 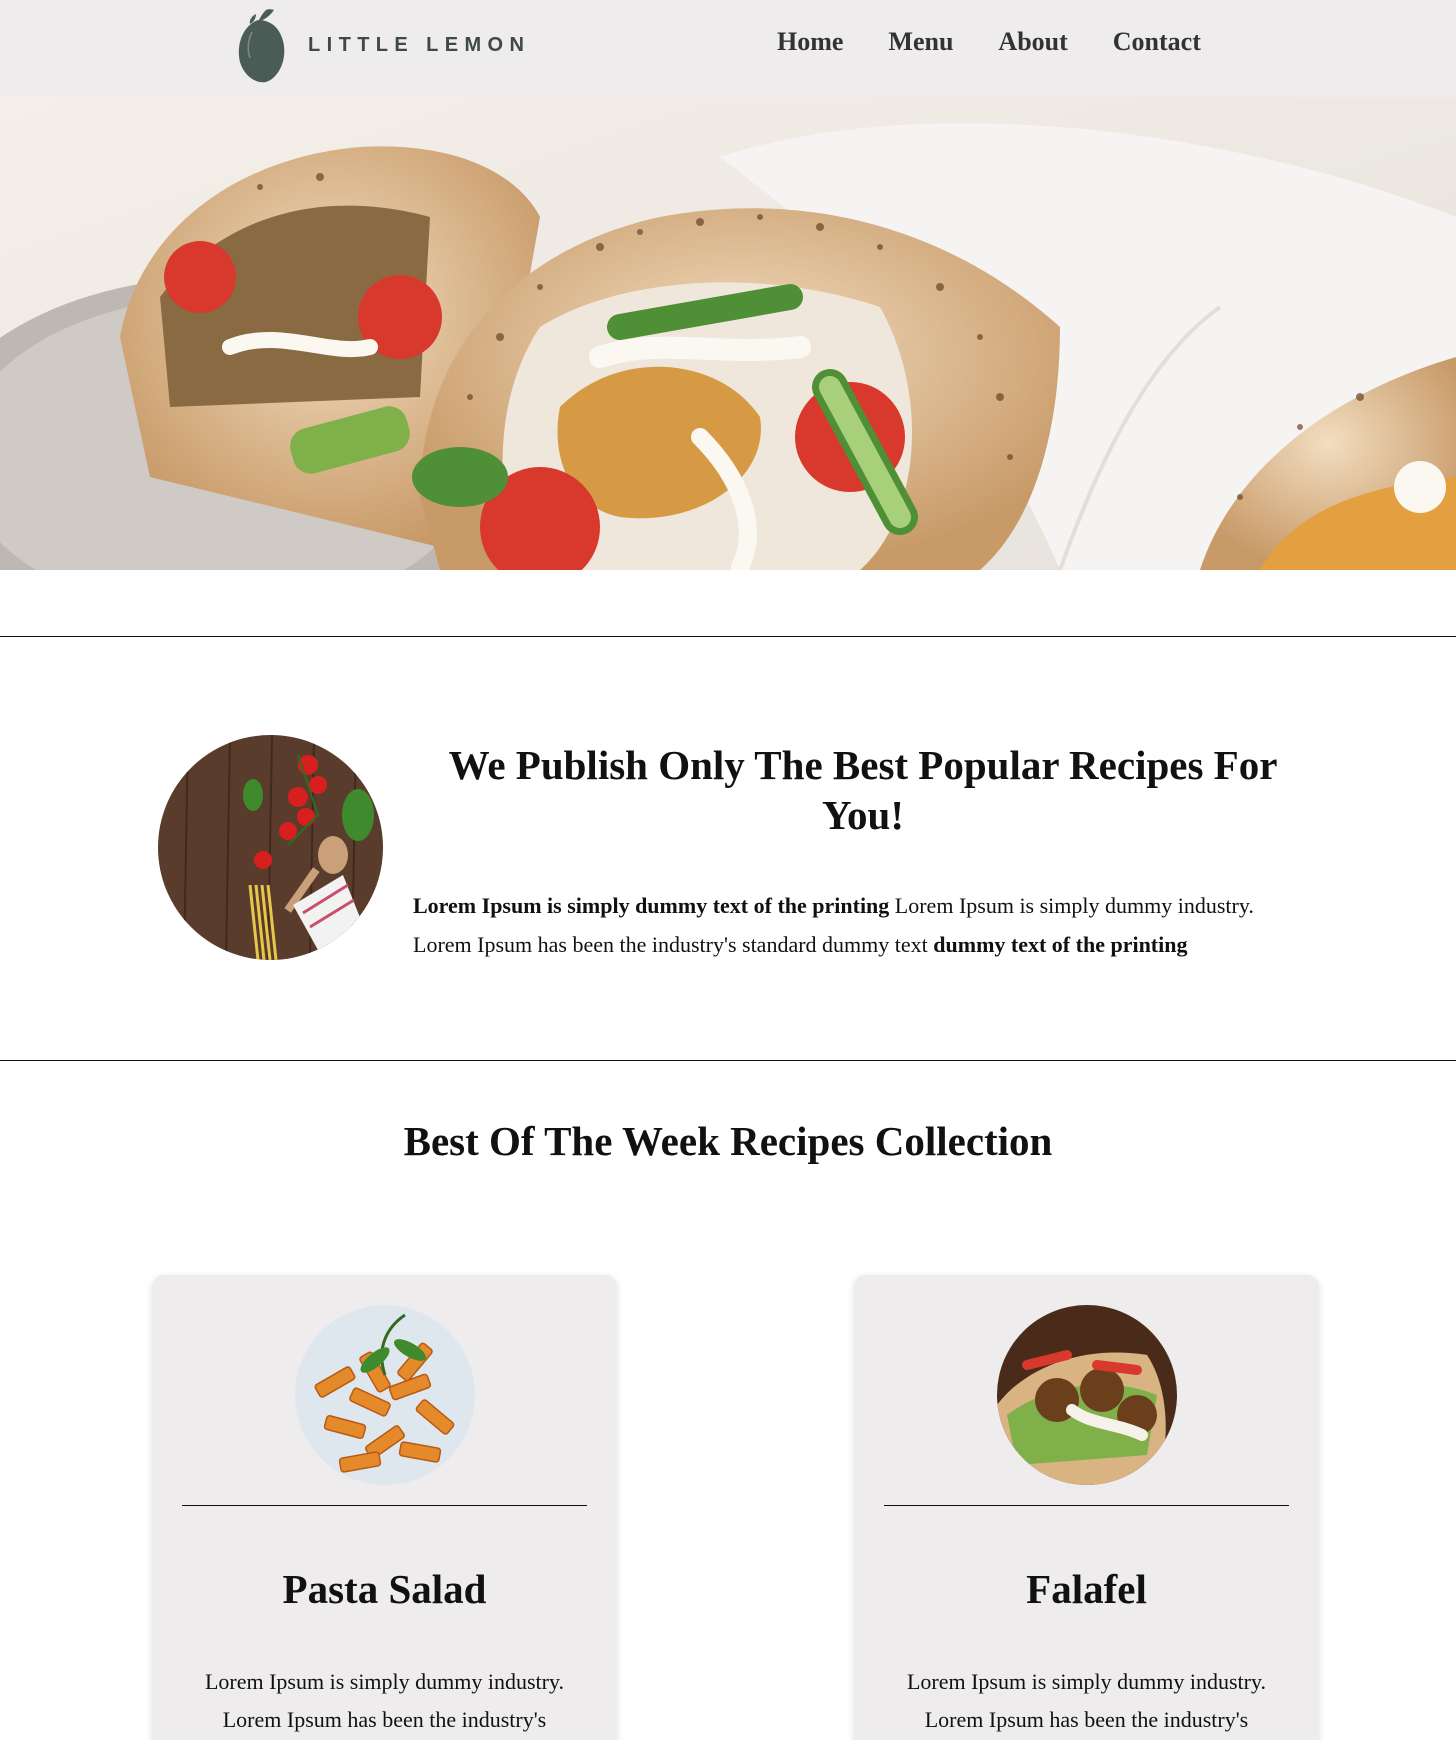 I want to click on pasta-image, so click(x=385, y=1395).